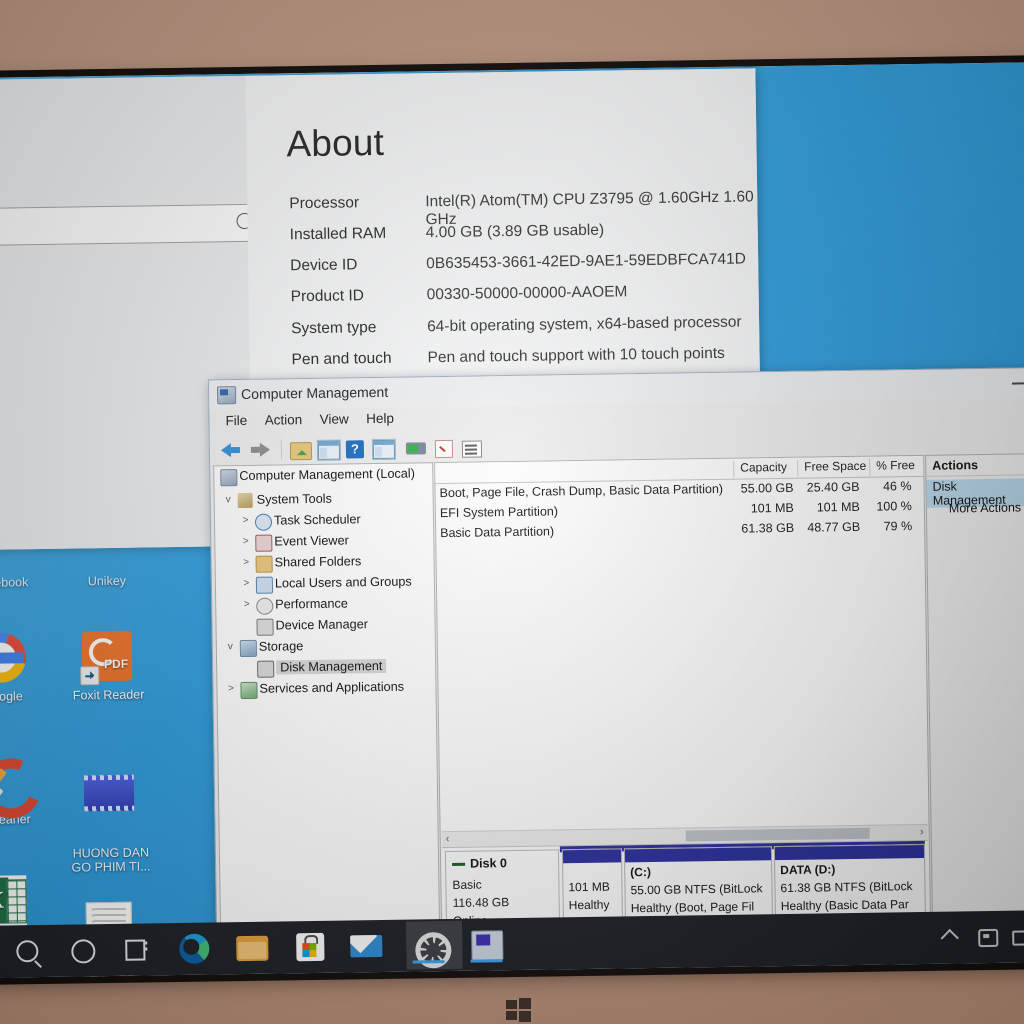  What do you see at coordinates (486, 944) in the screenshot?
I see `taskbar-computer-management-button` at bounding box center [486, 944].